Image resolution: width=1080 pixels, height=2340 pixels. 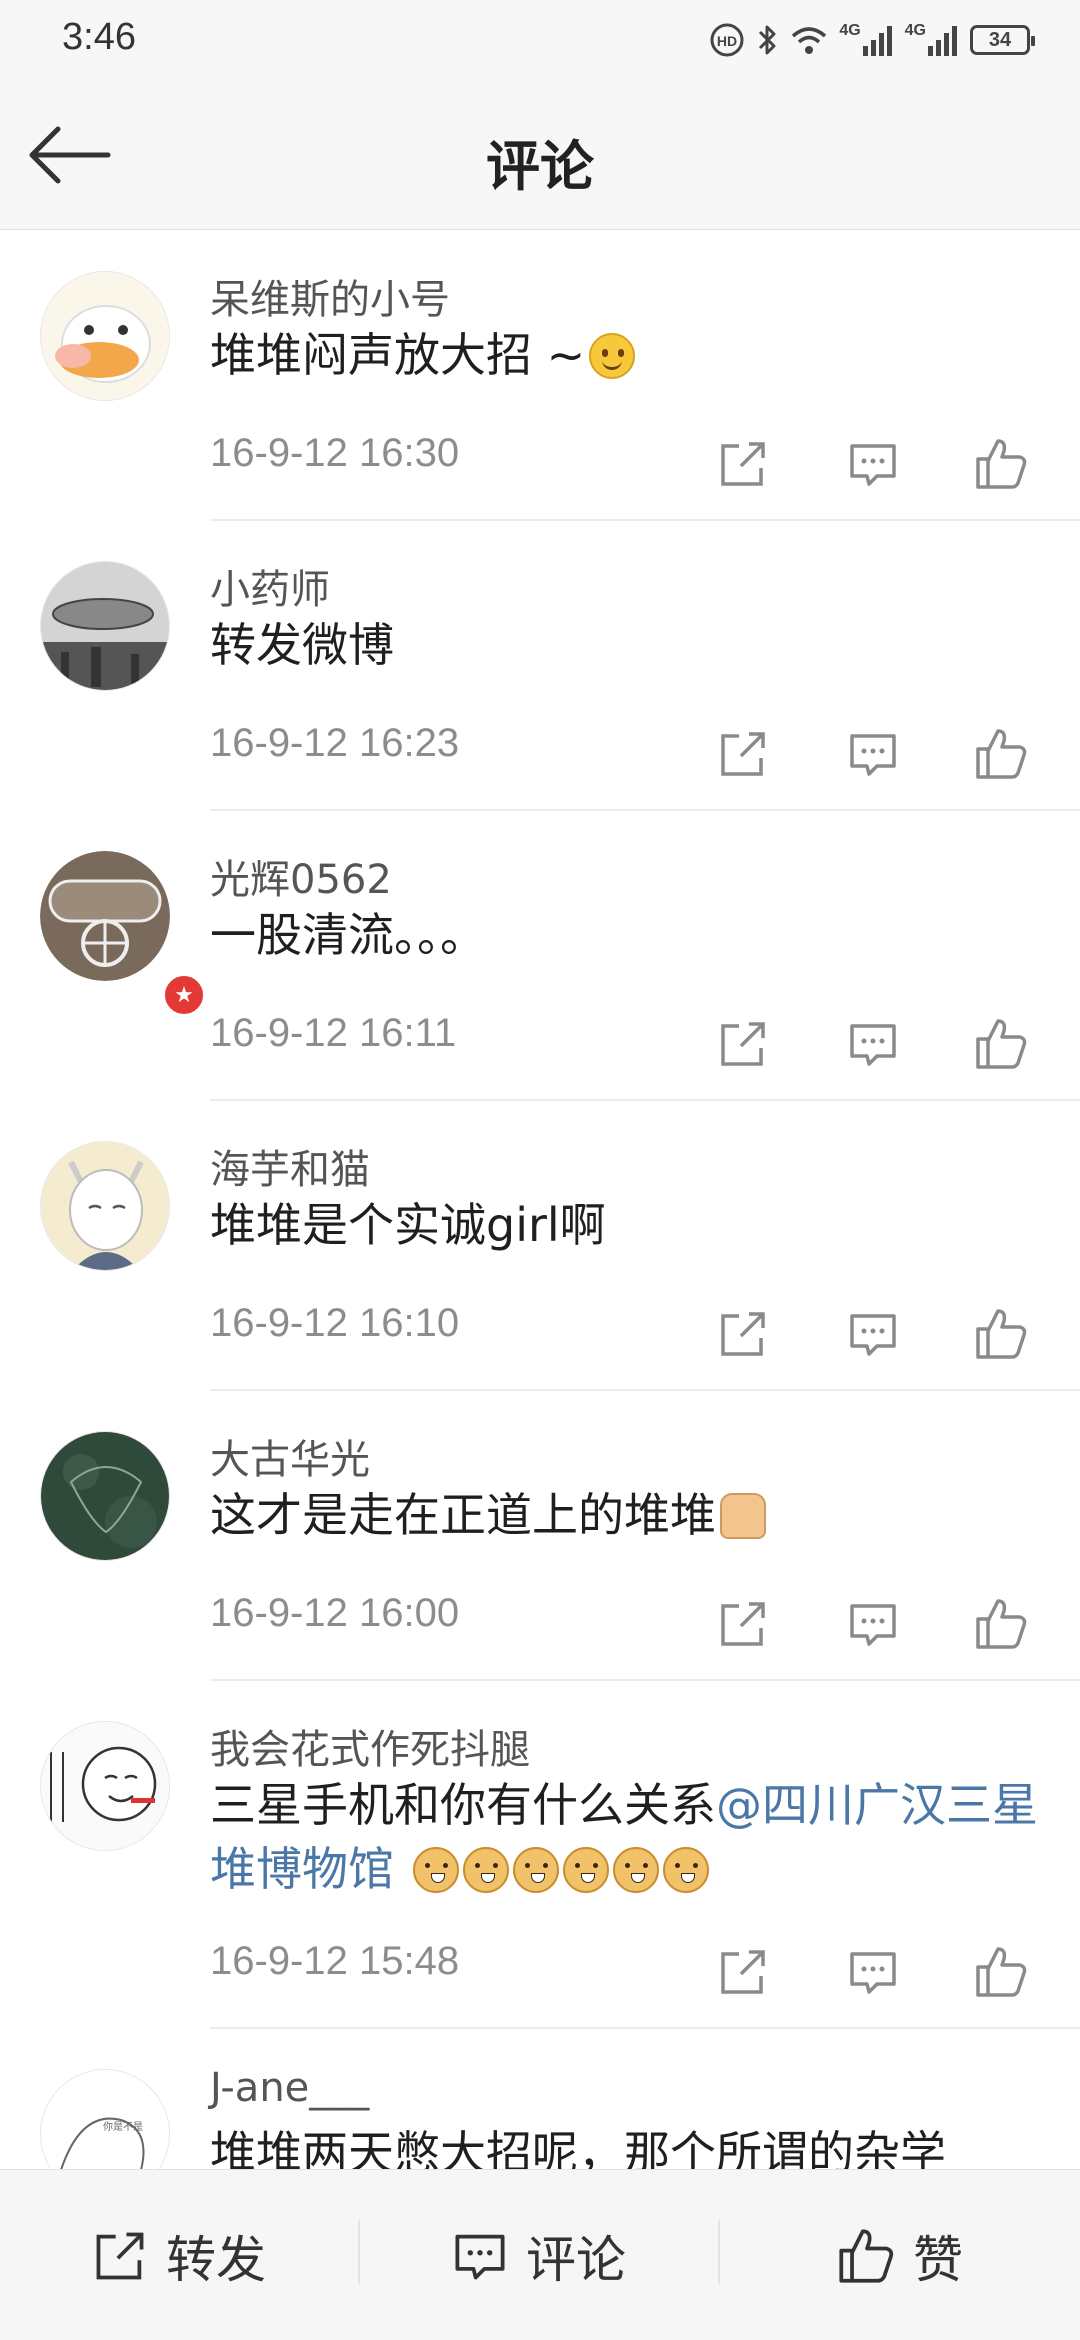 I want to click on list-item: 海芋和猫 堆堆是个实诚girl啊 16-9-12 16:10, so click(x=540, y=1246).